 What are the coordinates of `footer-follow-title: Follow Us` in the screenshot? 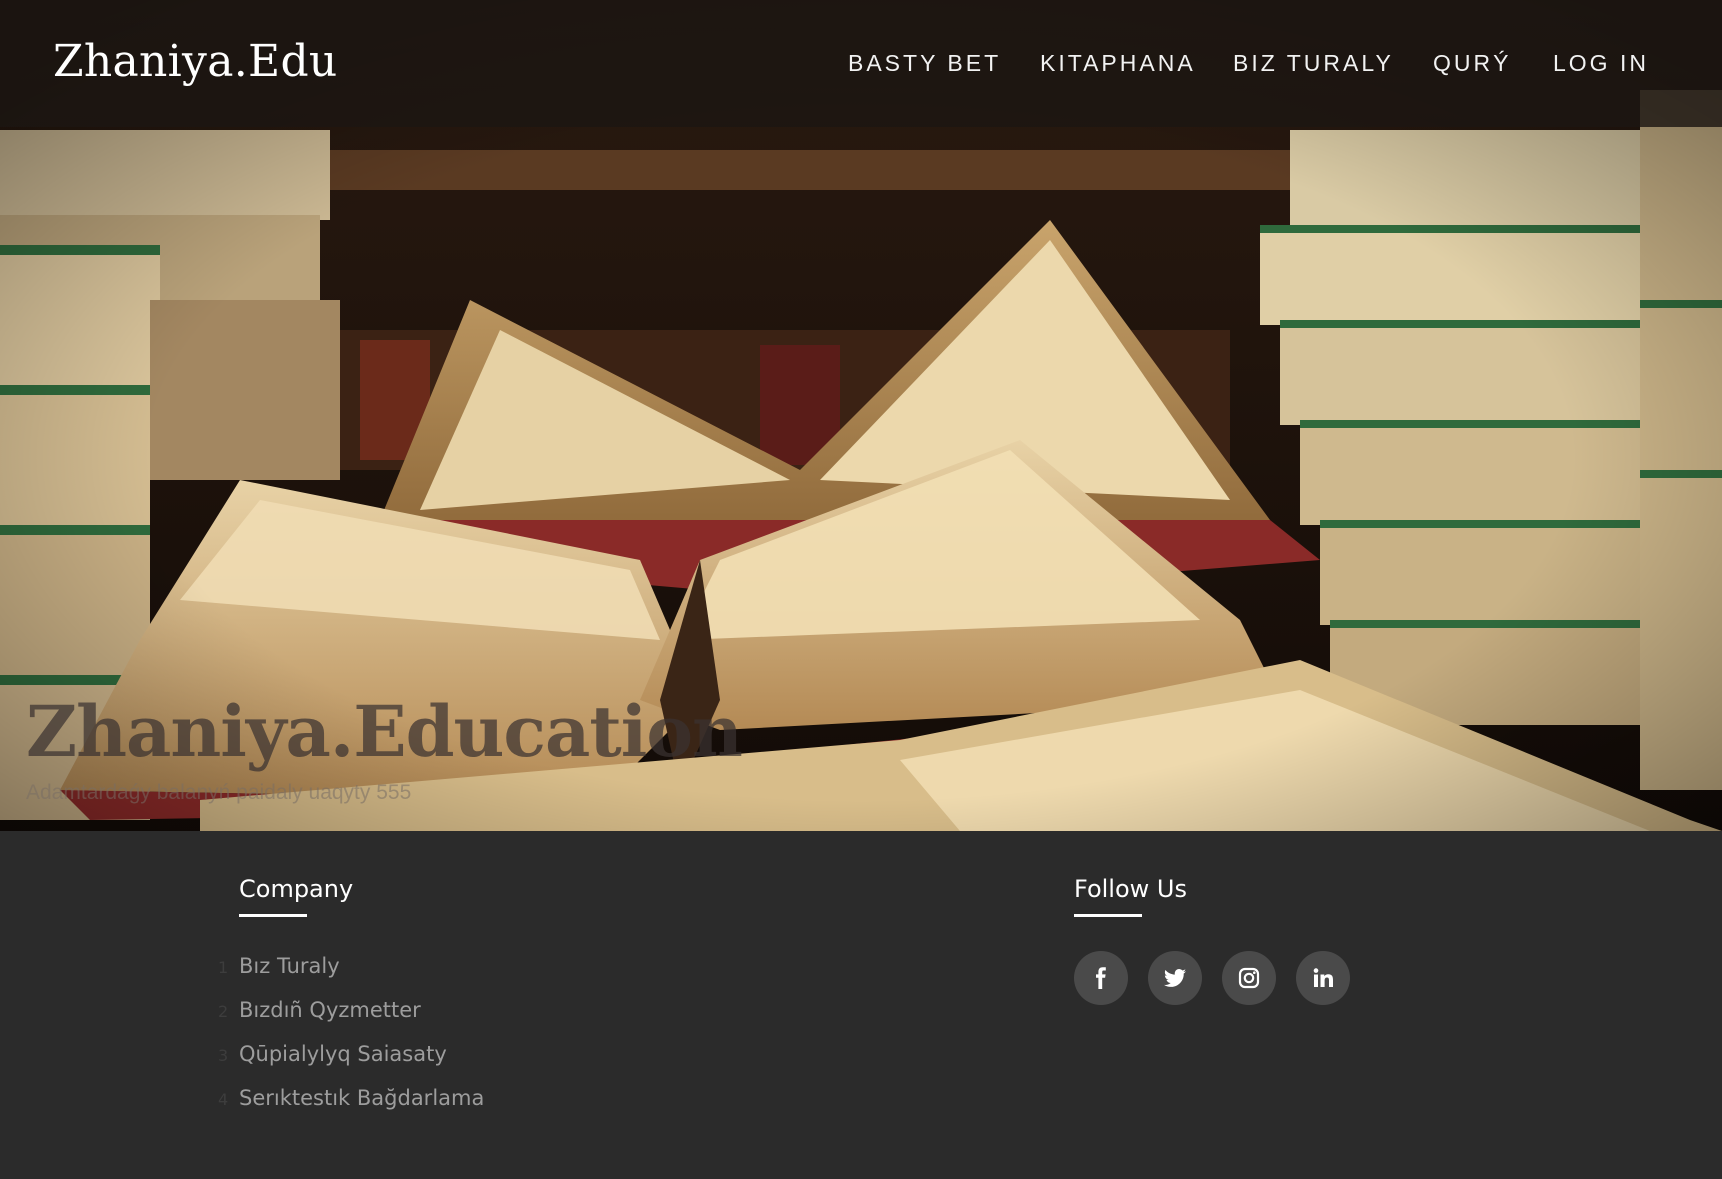 It's located at (1130, 889).